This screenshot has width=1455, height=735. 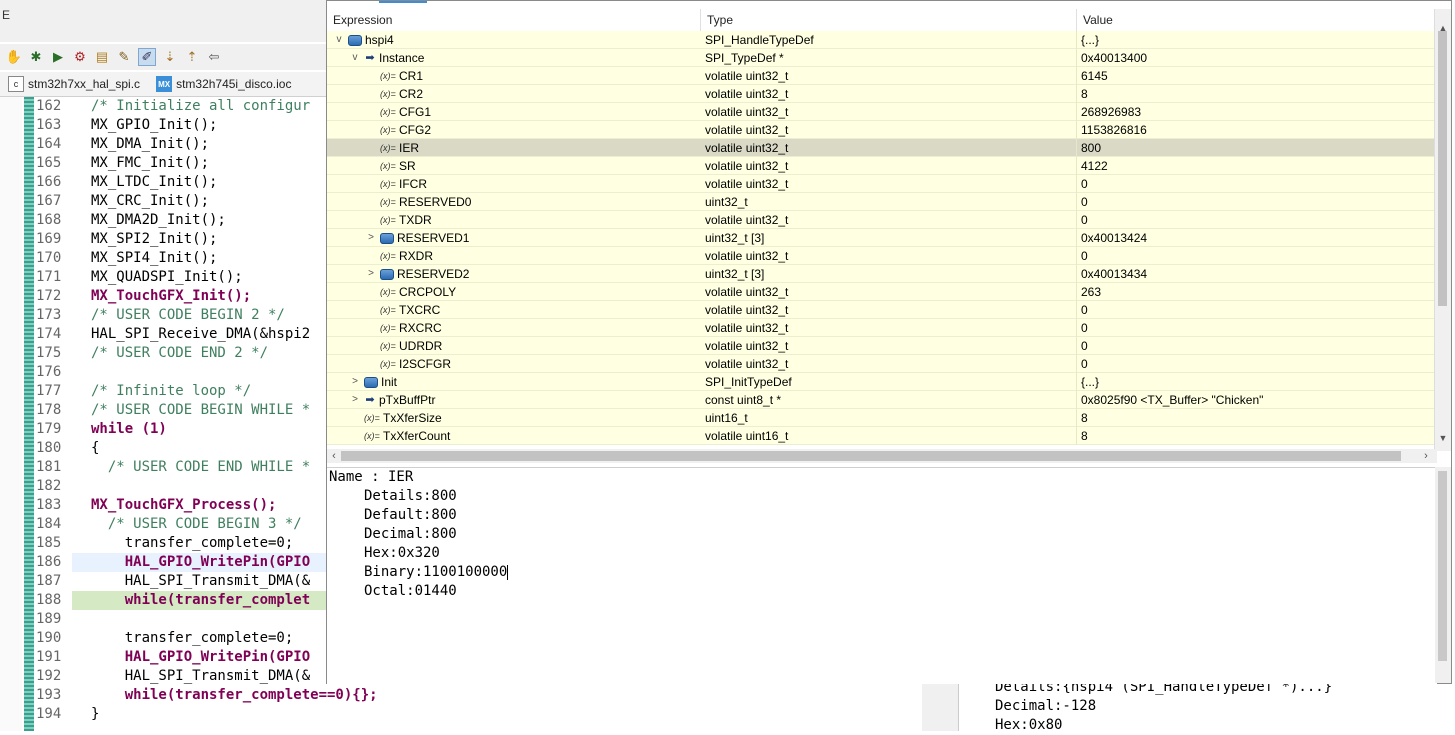 I want to click on ide-menu-area: E, so click(x=165, y=21).